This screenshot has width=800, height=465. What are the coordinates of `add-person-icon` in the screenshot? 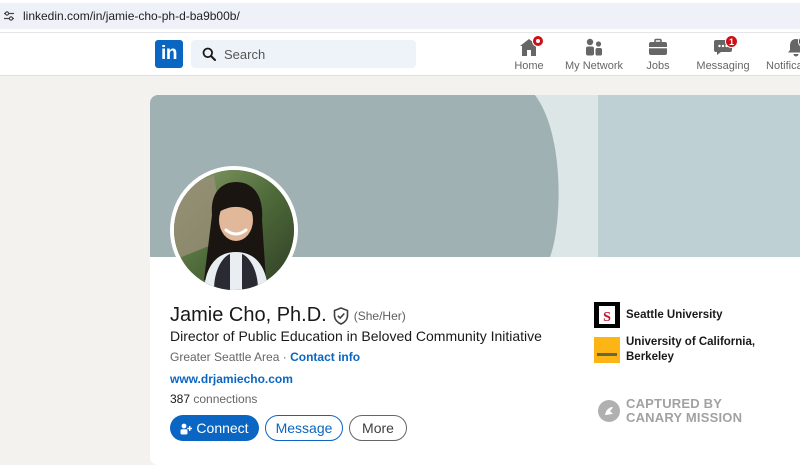 It's located at (186, 428).